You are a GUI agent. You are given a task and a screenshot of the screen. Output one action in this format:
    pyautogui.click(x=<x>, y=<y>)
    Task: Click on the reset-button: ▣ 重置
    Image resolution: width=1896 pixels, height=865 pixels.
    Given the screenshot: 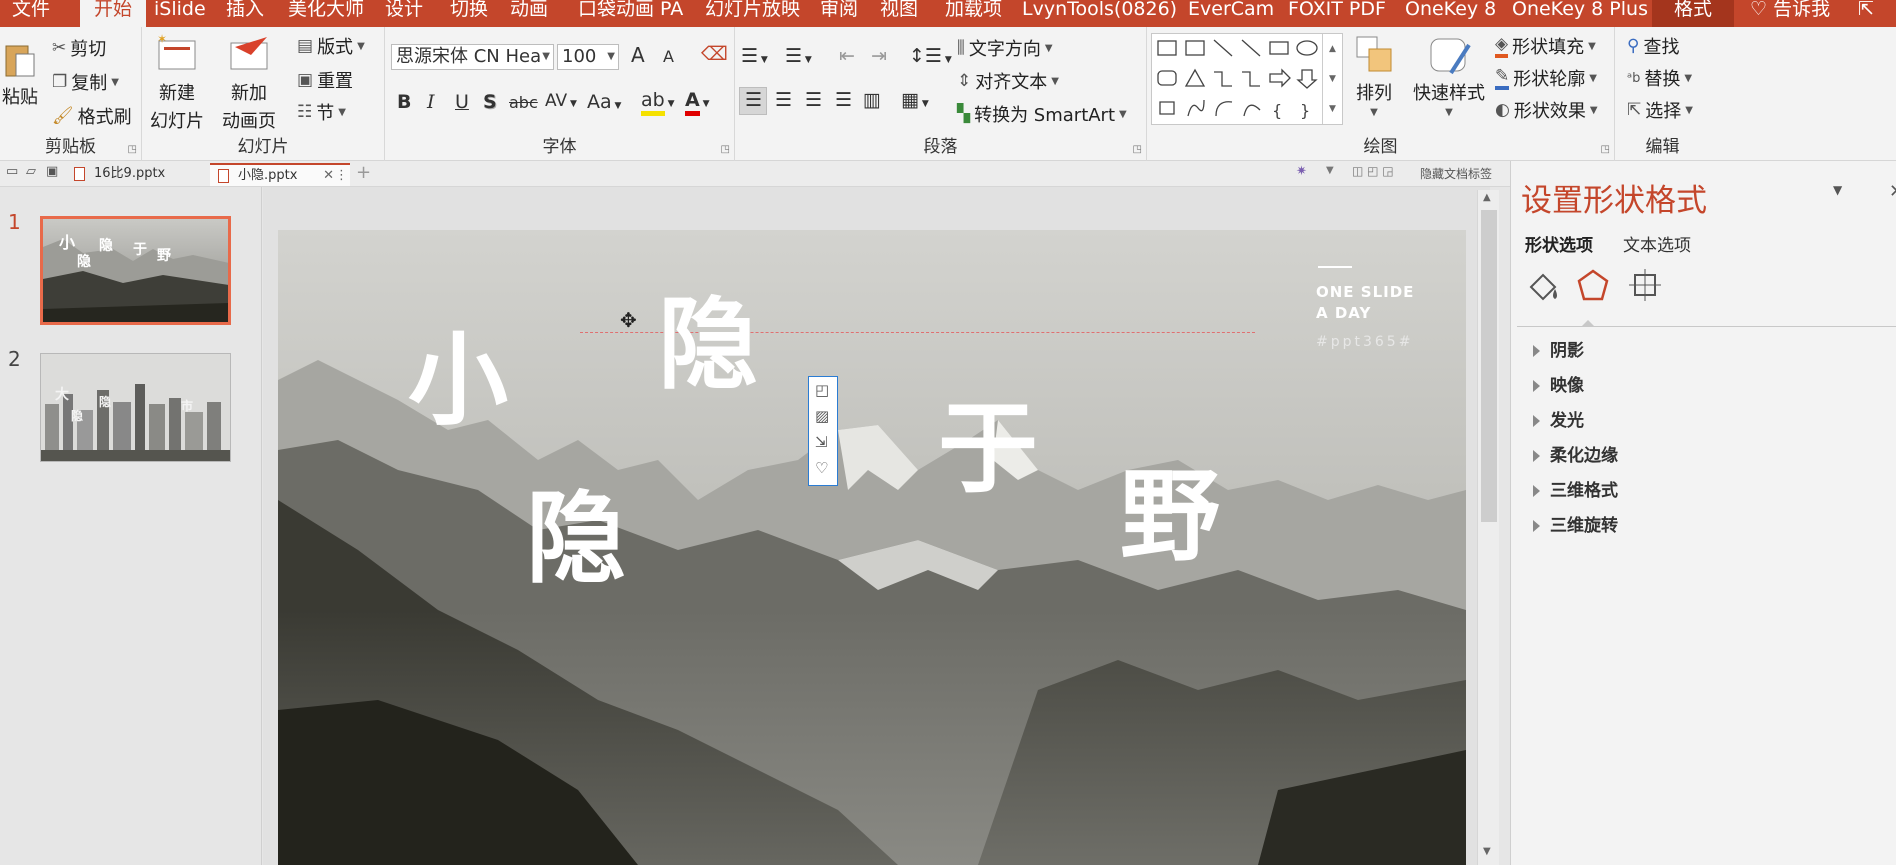 What is the action you would take?
    pyautogui.click(x=325, y=80)
    